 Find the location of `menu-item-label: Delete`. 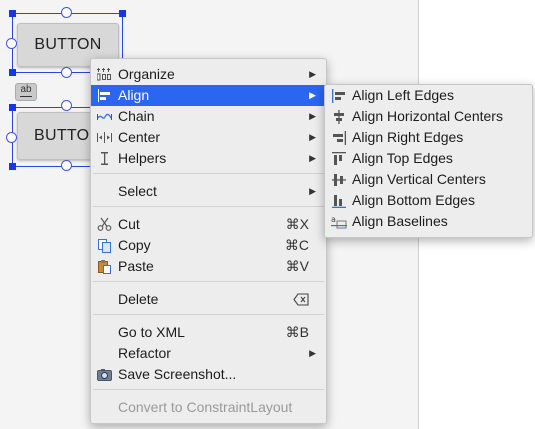

menu-item-label: Delete is located at coordinates (138, 299).